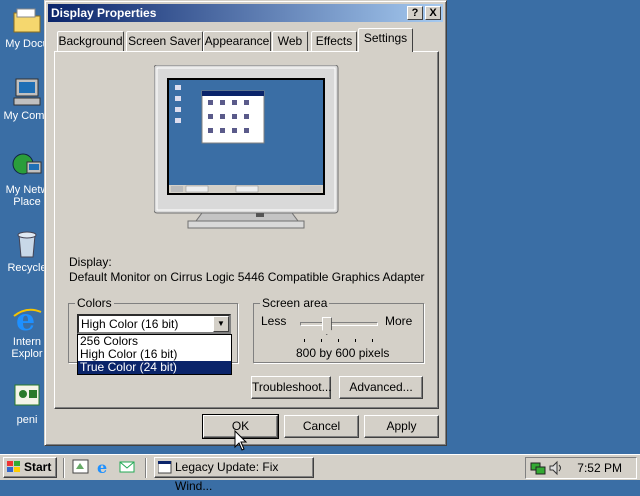 The height and width of the screenshot is (496, 640). I want to click on folder-icon, so click(27, 20).